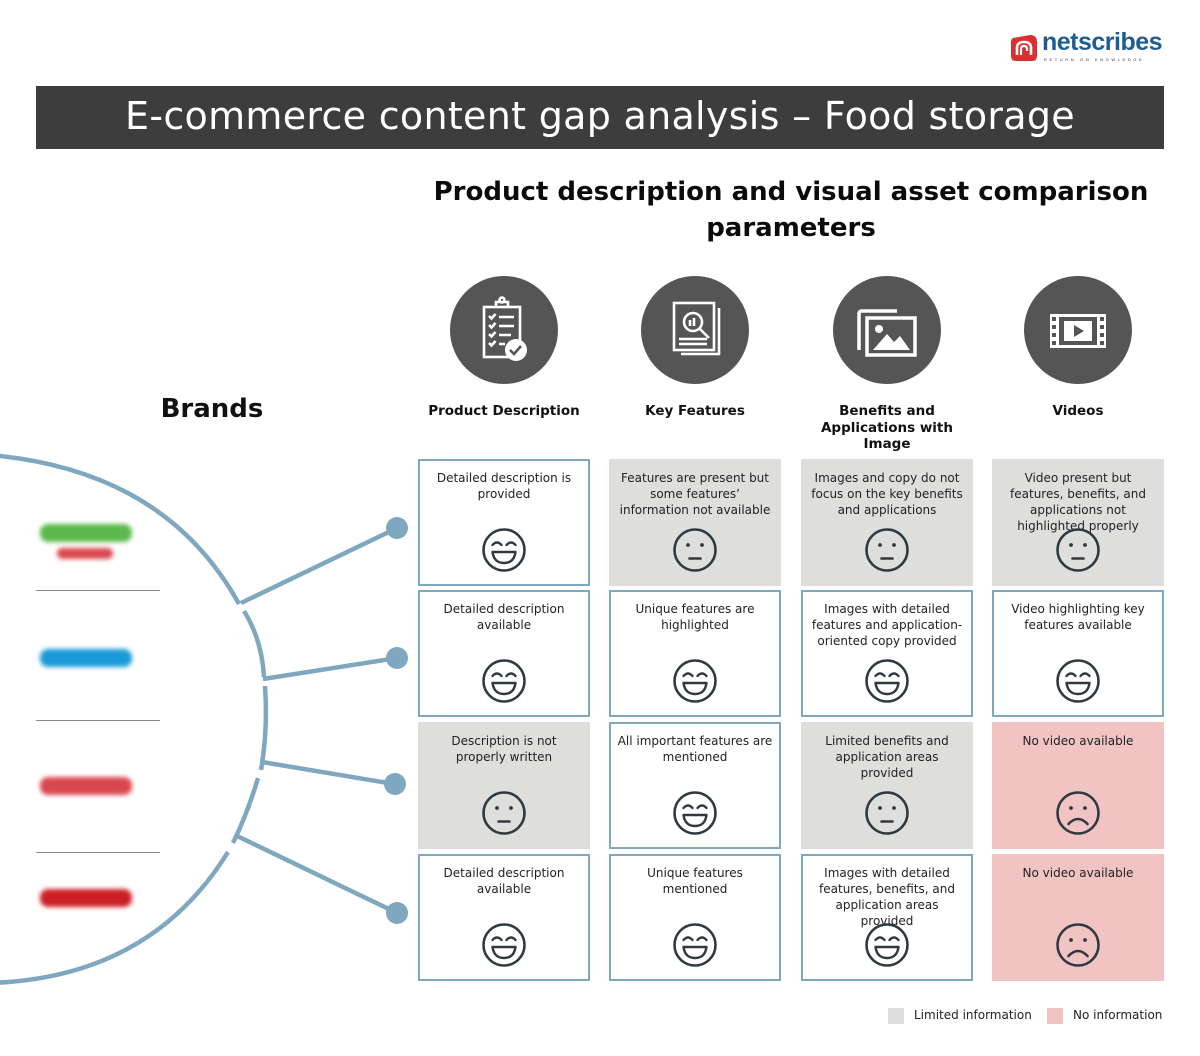  I want to click on matrix-cell-brand3-key-features: All important features are mentioned, so click(695, 785).